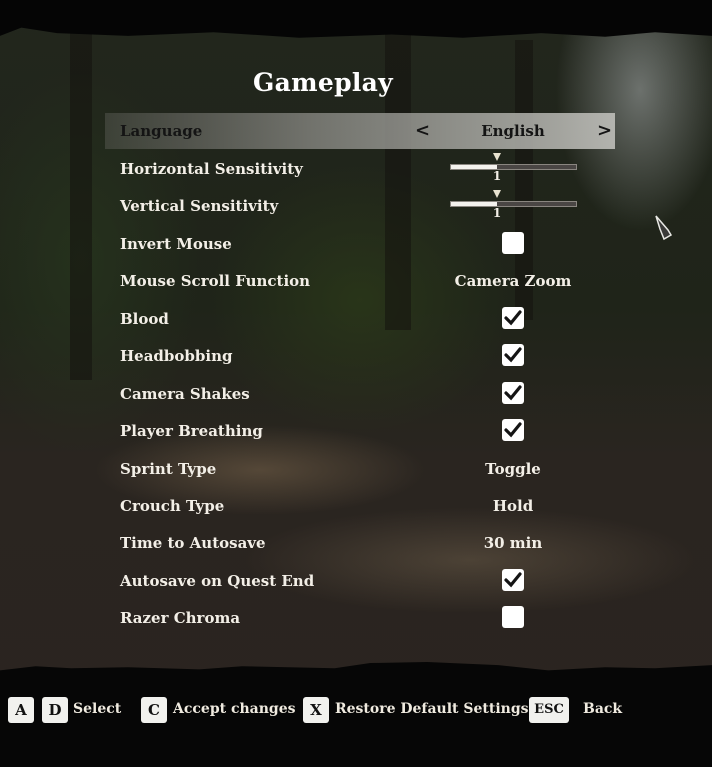 The image size is (712, 767). Describe the element at coordinates (360, 431) in the screenshot. I see `setting-row-player-breathing: Player Breathing` at that location.